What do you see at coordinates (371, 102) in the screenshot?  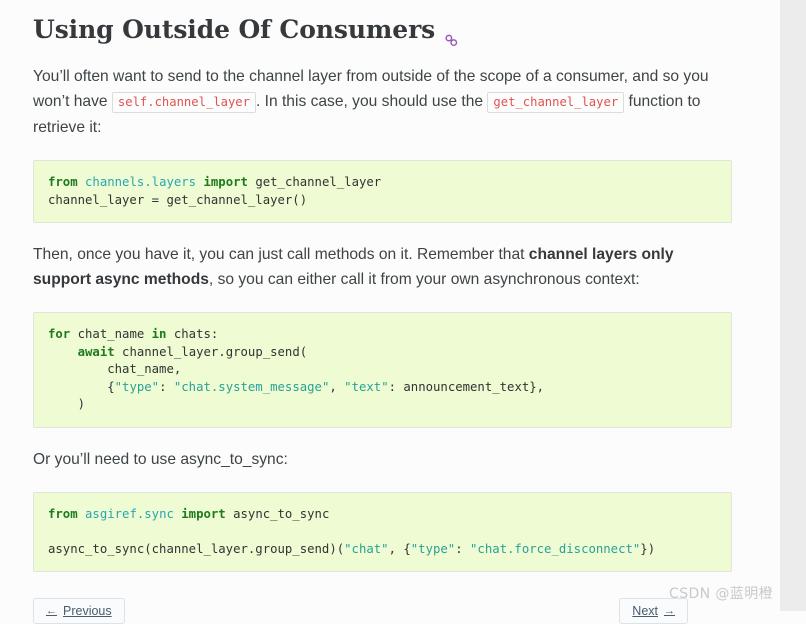 I see `intro-text-part-2: . In this case, you should use the` at bounding box center [371, 102].